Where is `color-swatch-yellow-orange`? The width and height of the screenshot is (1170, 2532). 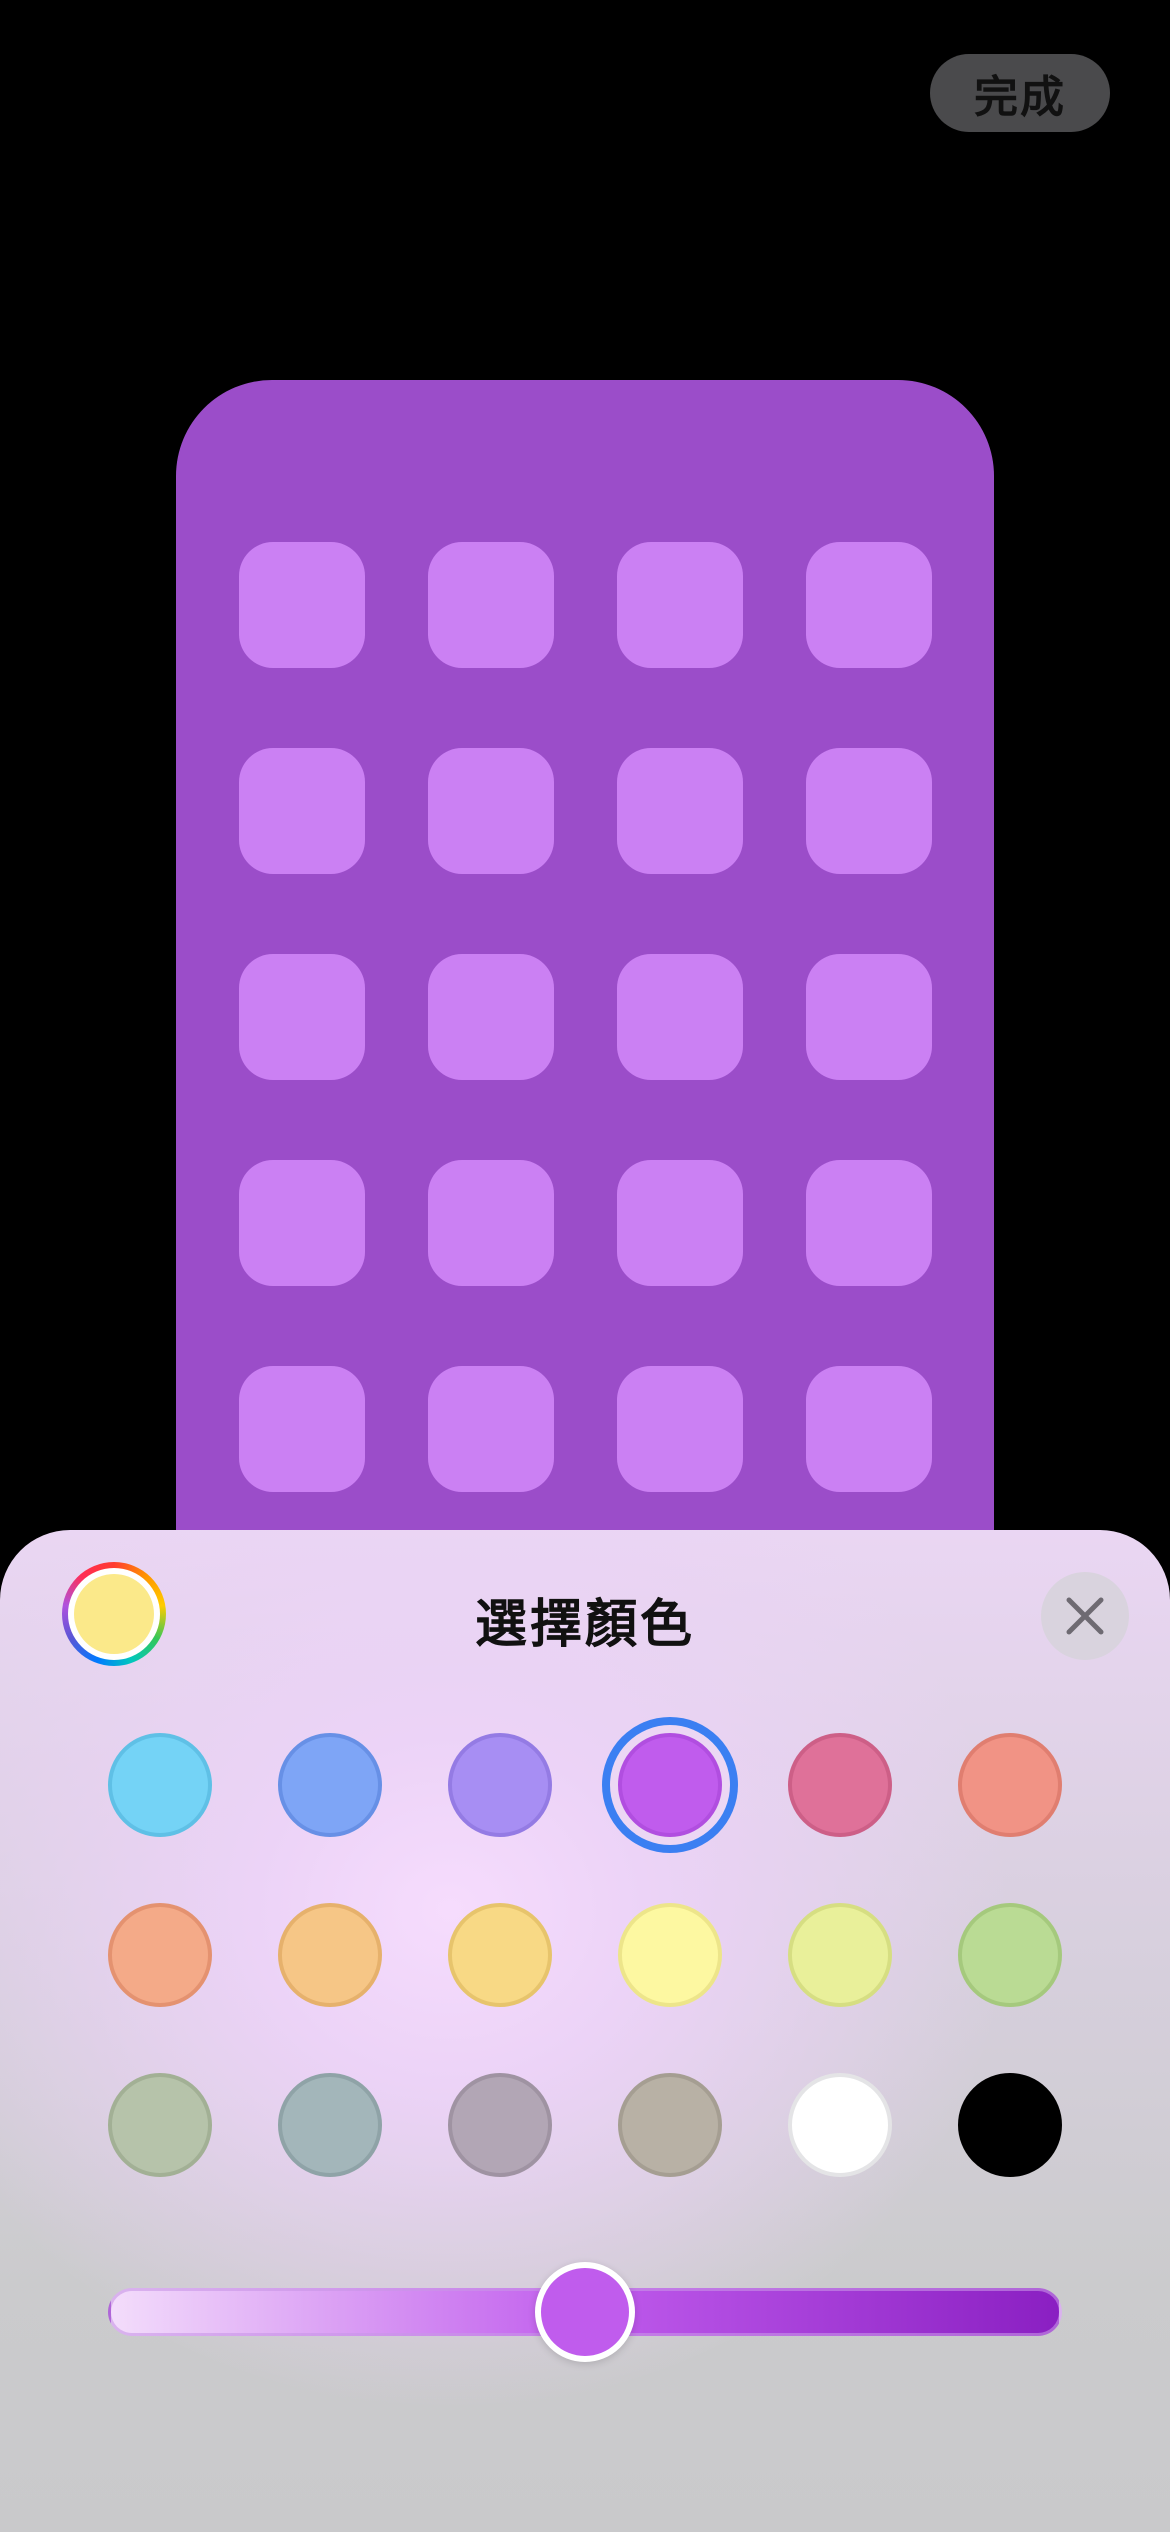 color-swatch-yellow-orange is located at coordinates (500, 1955).